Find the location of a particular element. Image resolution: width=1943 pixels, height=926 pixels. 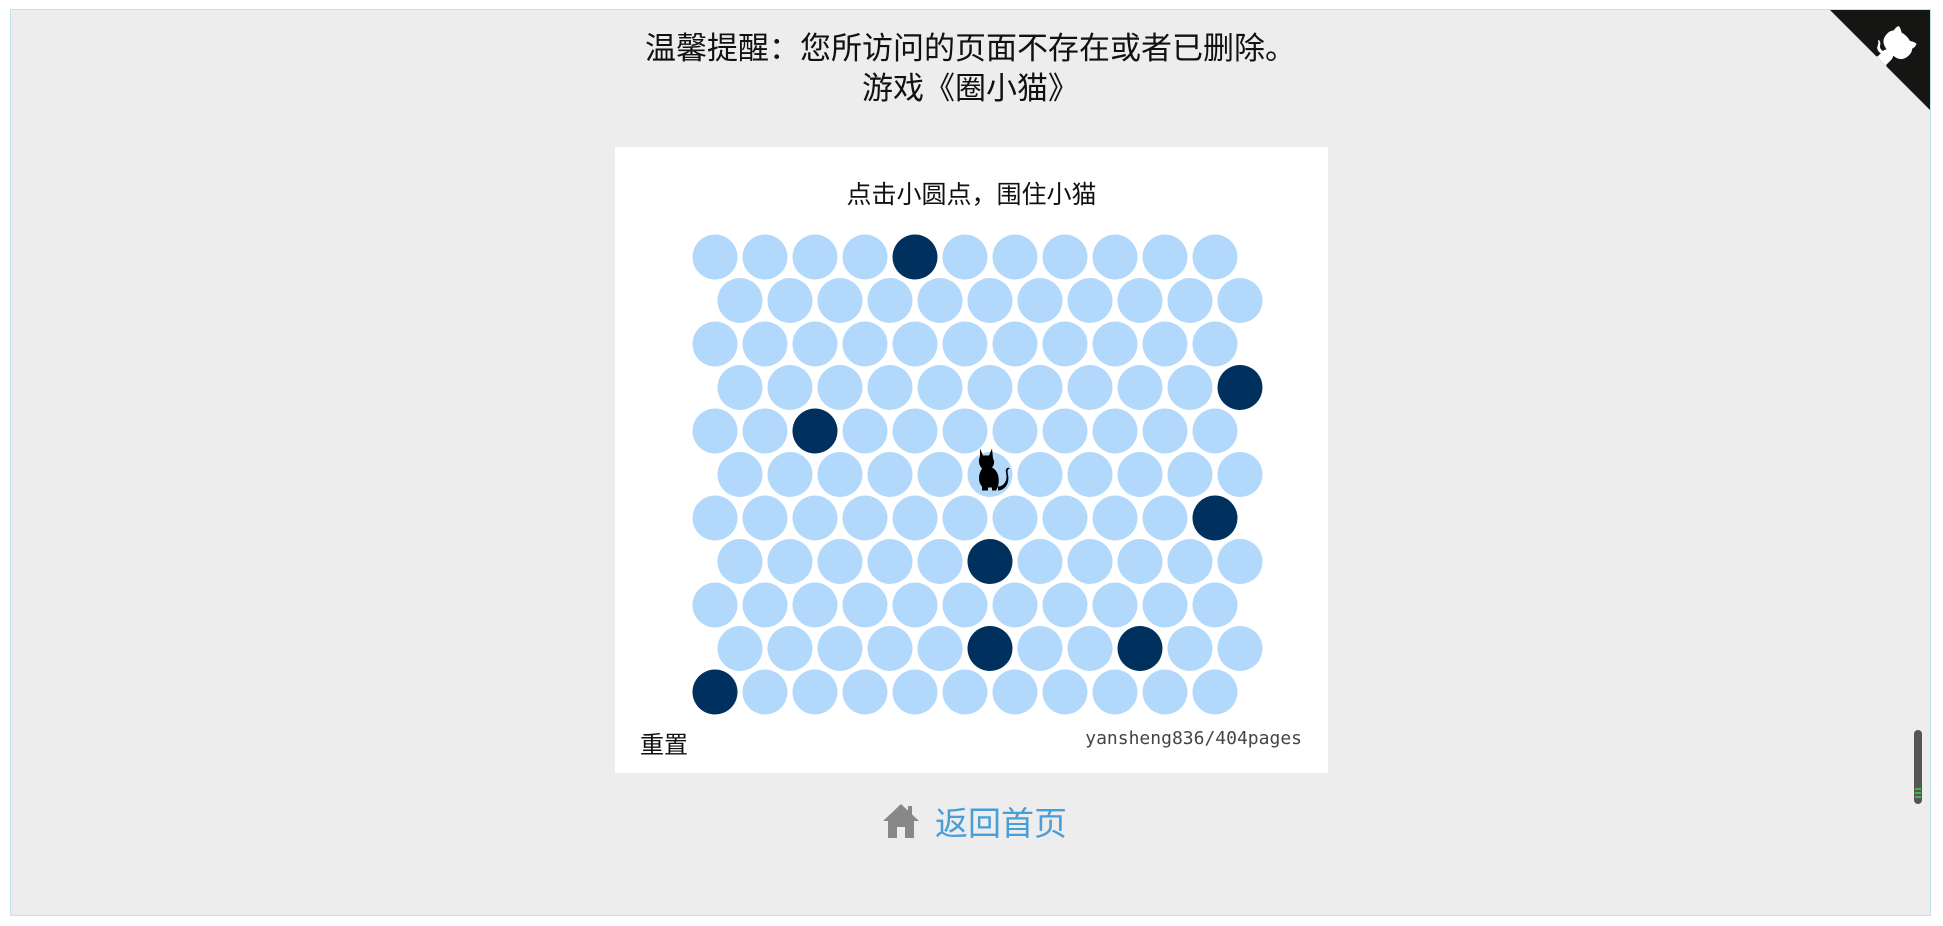

scrollbar-thumb is located at coordinates (1918, 767).